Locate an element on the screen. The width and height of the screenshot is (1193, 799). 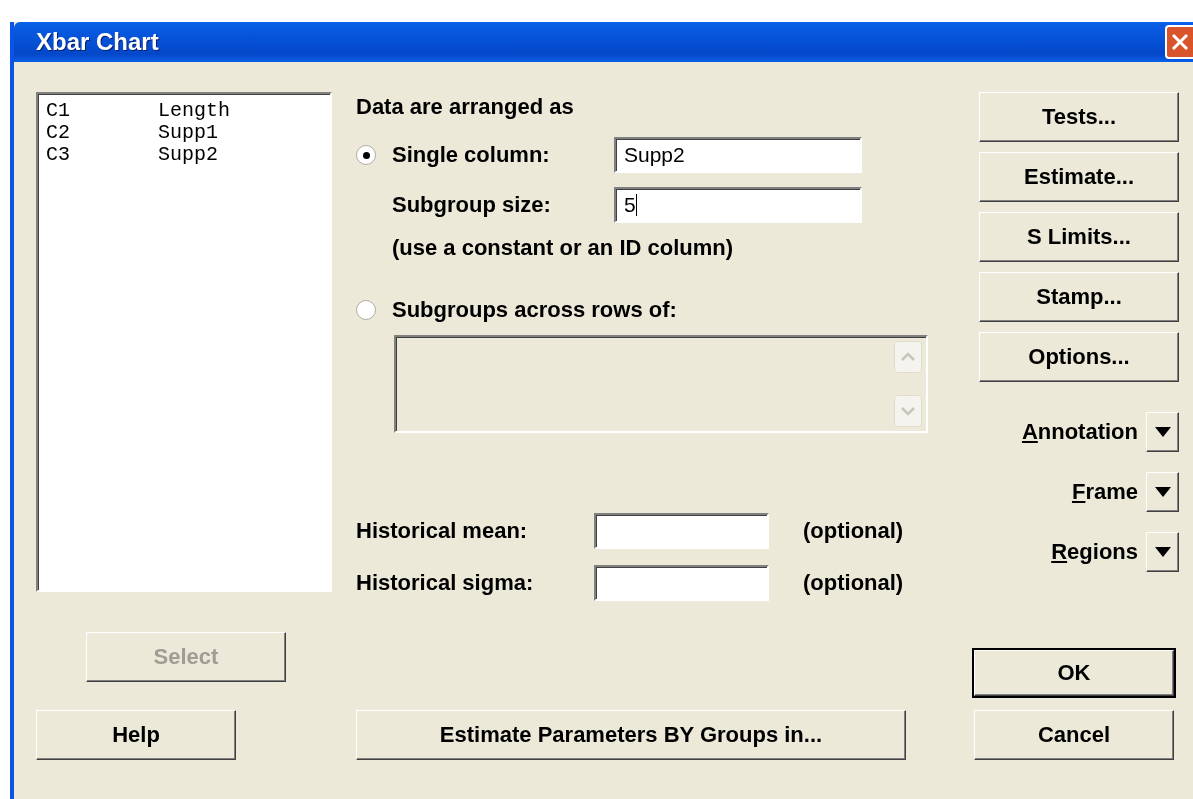
column-id: C1 is located at coordinates (102, 111).